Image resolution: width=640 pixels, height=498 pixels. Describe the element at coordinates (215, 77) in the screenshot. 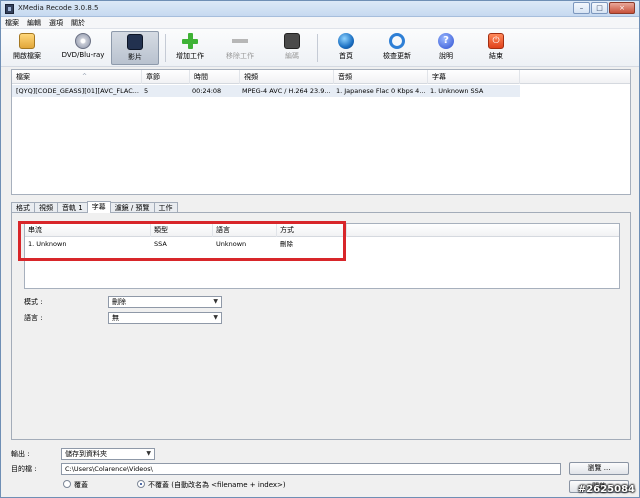

I see `column-header-time: 時間` at that location.